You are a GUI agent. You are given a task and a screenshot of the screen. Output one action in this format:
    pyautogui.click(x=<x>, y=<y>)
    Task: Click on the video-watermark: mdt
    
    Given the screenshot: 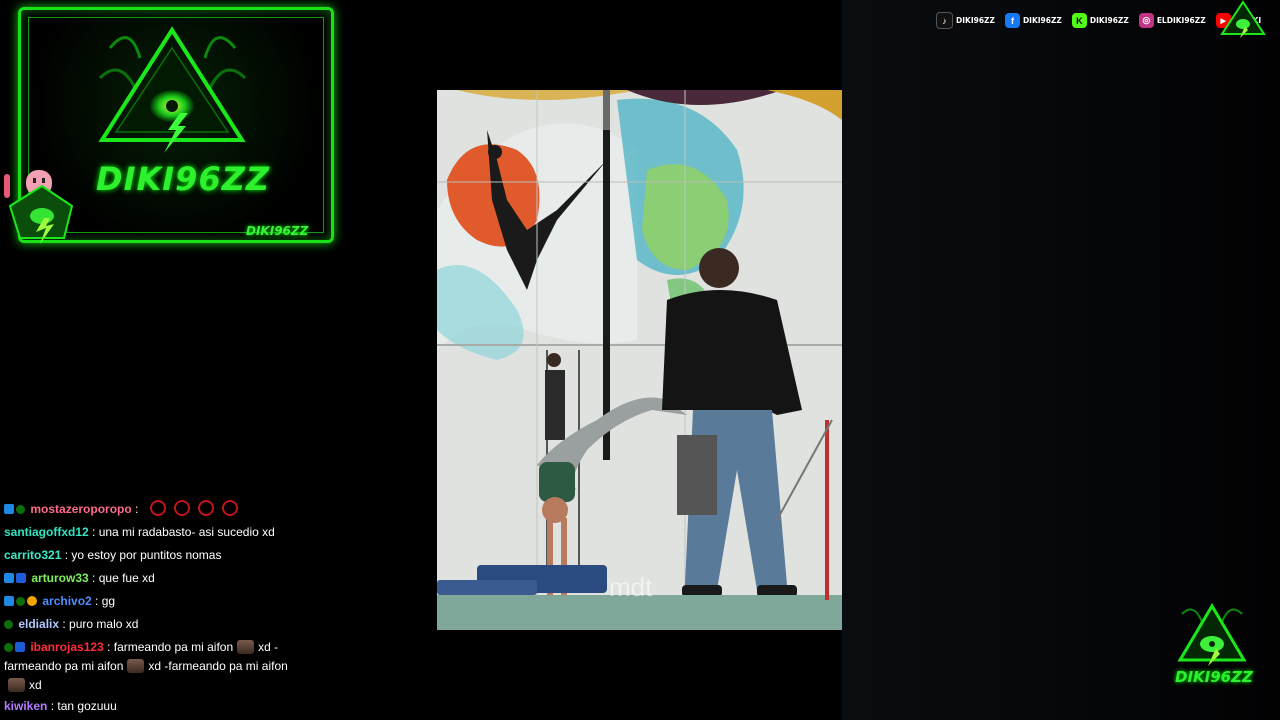 What is the action you would take?
    pyautogui.click(x=631, y=587)
    